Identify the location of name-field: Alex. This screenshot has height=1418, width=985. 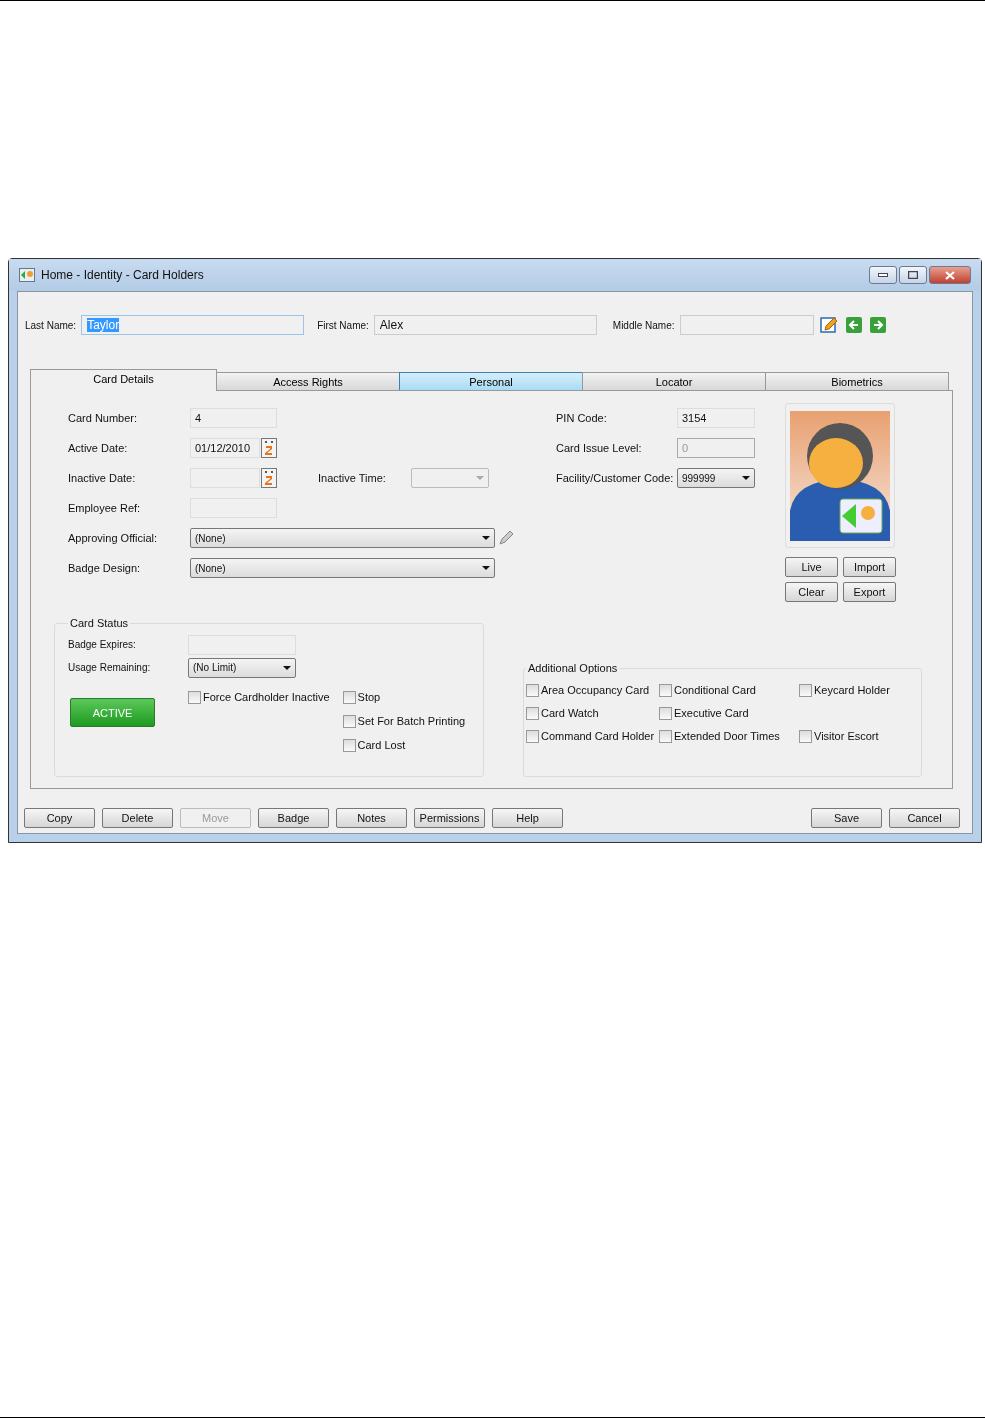
(485, 325).